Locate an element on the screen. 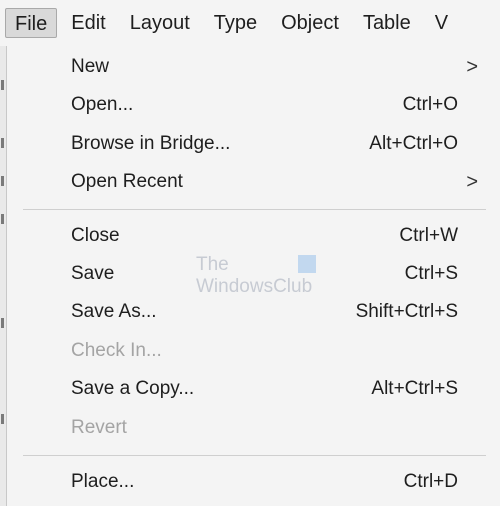  menu-item-shortcut: Alt+Ctrl+S is located at coordinates (414, 388).